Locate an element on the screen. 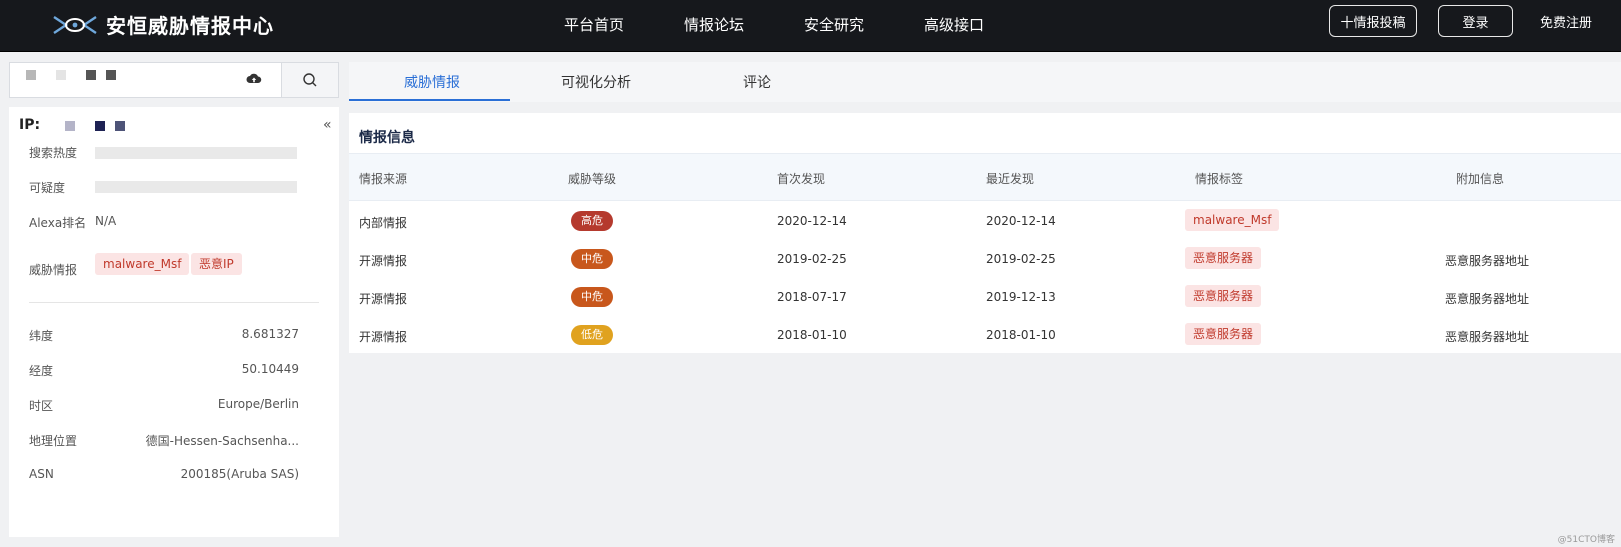 The height and width of the screenshot is (547, 1621). intel-tag: malware_Msf is located at coordinates (1232, 220).